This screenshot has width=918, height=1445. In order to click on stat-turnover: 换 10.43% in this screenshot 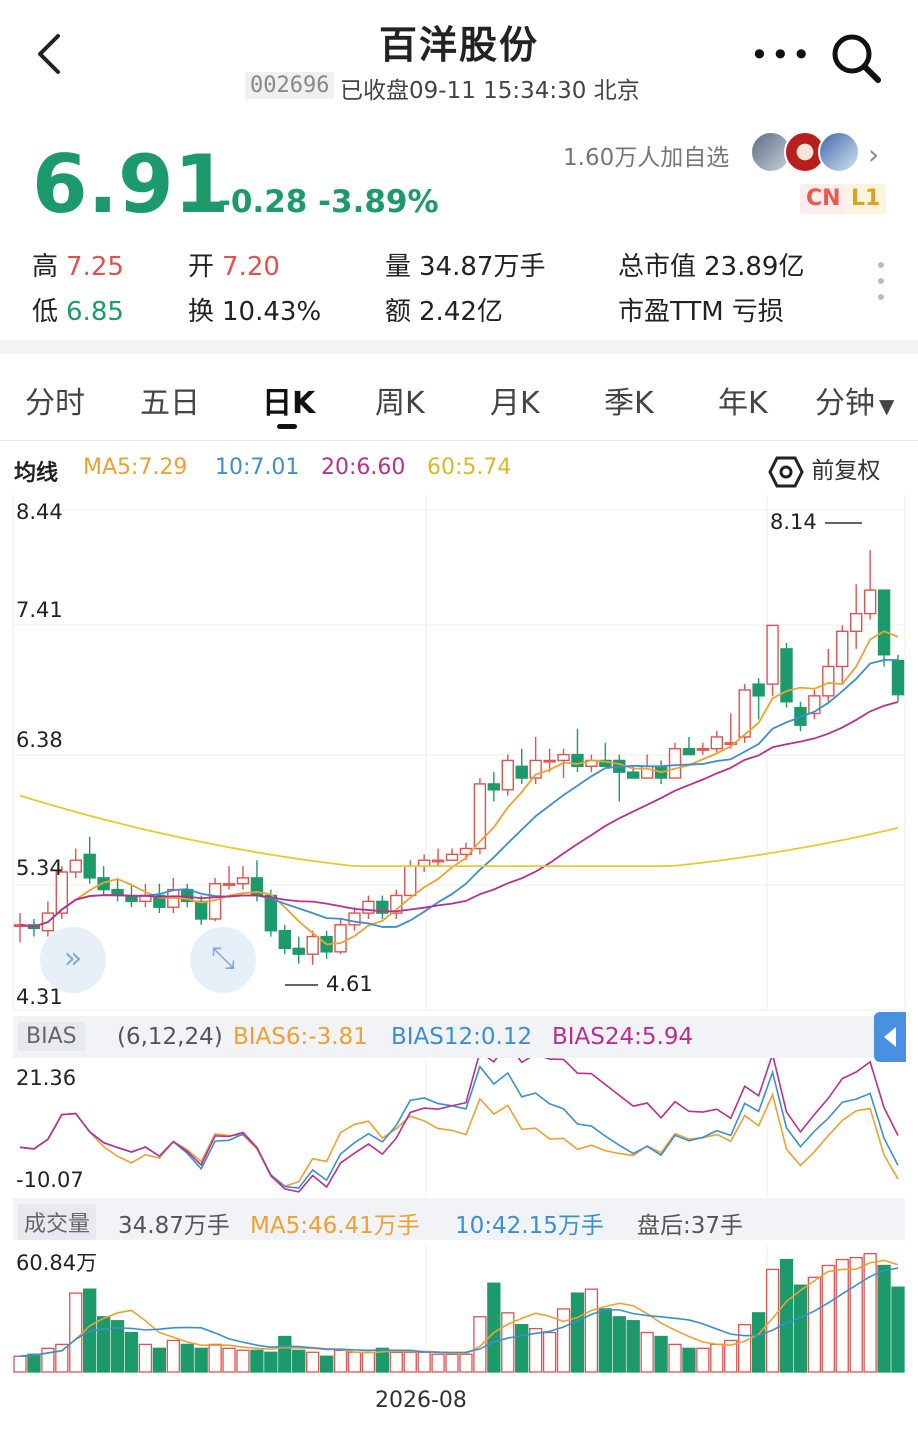, I will do `click(255, 312)`.